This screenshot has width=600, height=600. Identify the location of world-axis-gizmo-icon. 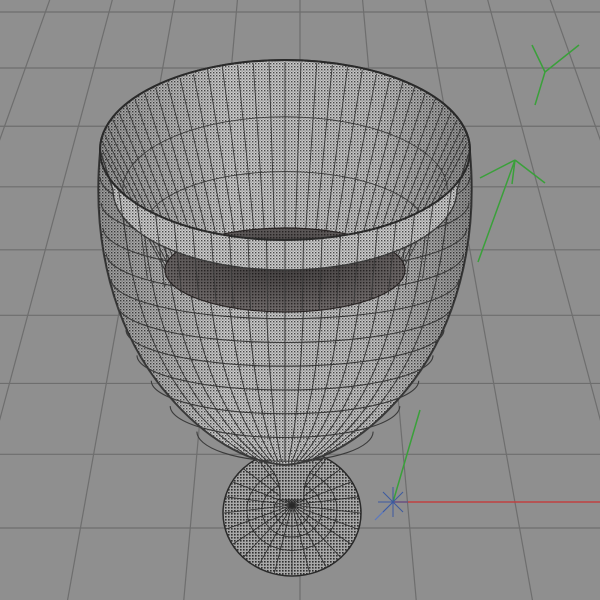
(487, 465).